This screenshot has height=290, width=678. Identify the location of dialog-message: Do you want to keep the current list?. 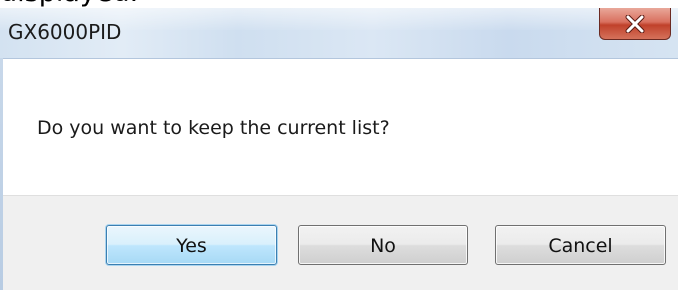
(213, 128).